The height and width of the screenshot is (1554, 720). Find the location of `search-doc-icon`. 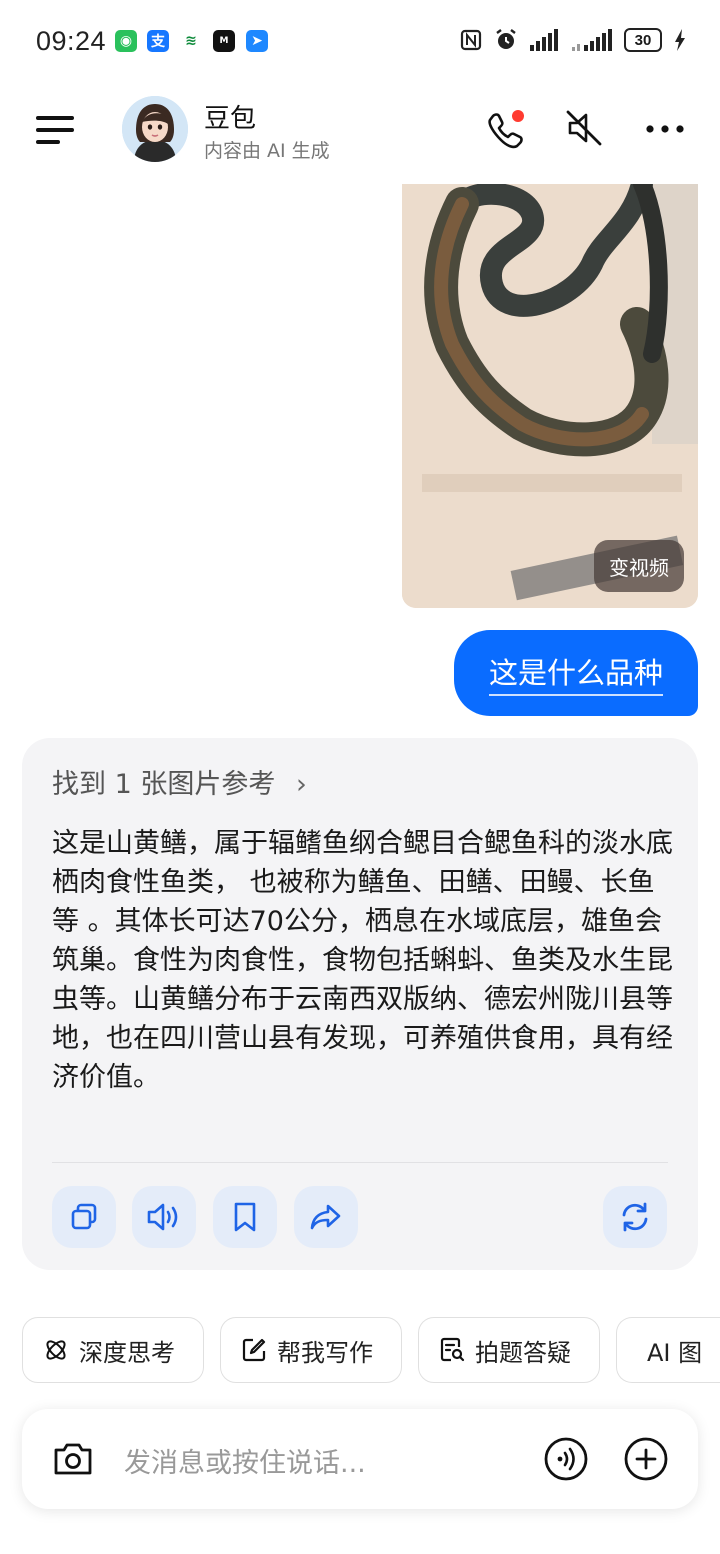

search-doc-icon is located at coordinates (452, 1349).